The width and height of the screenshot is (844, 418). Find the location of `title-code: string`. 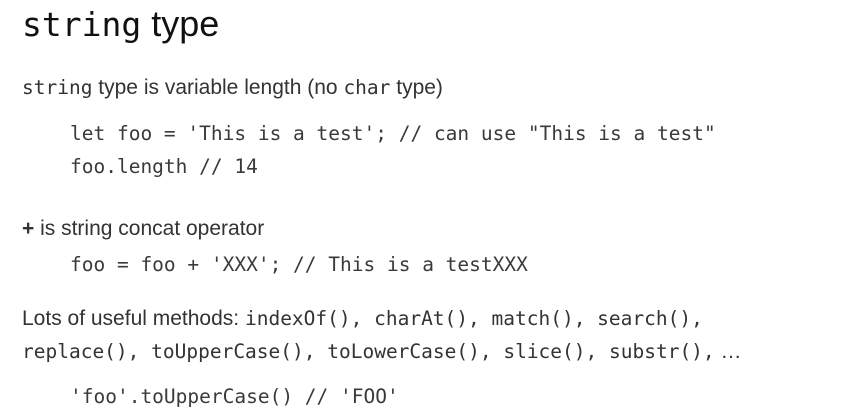

title-code: string is located at coordinates (82, 24).